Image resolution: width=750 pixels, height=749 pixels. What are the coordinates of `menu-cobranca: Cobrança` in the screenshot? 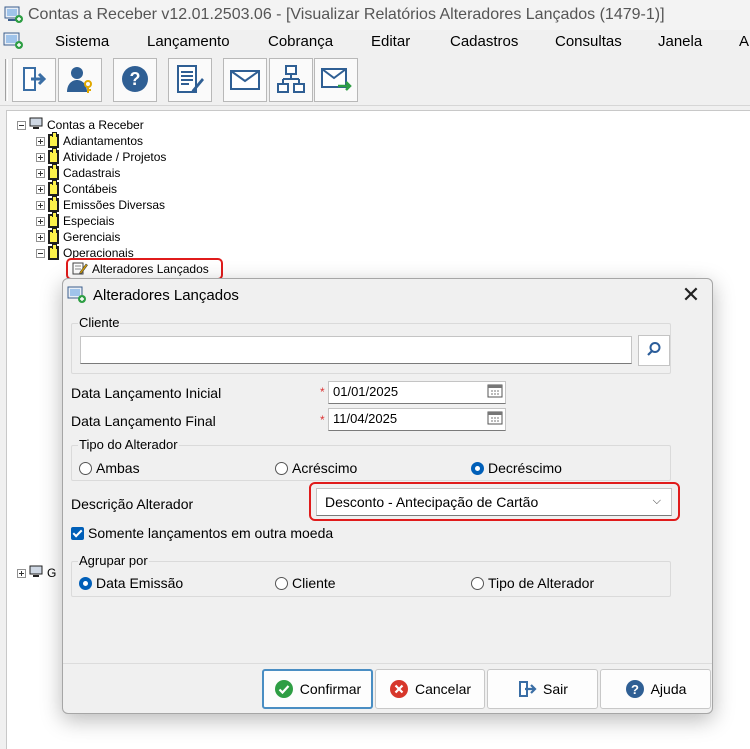 It's located at (300, 41).